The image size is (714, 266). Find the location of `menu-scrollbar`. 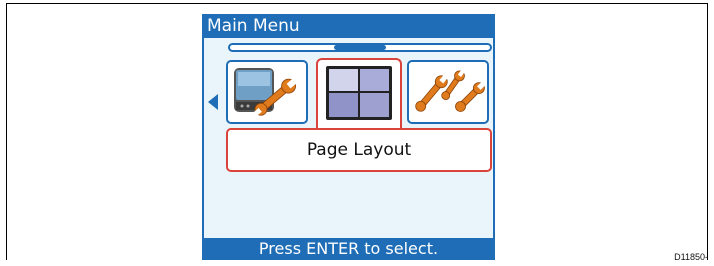

menu-scrollbar is located at coordinates (360, 47).